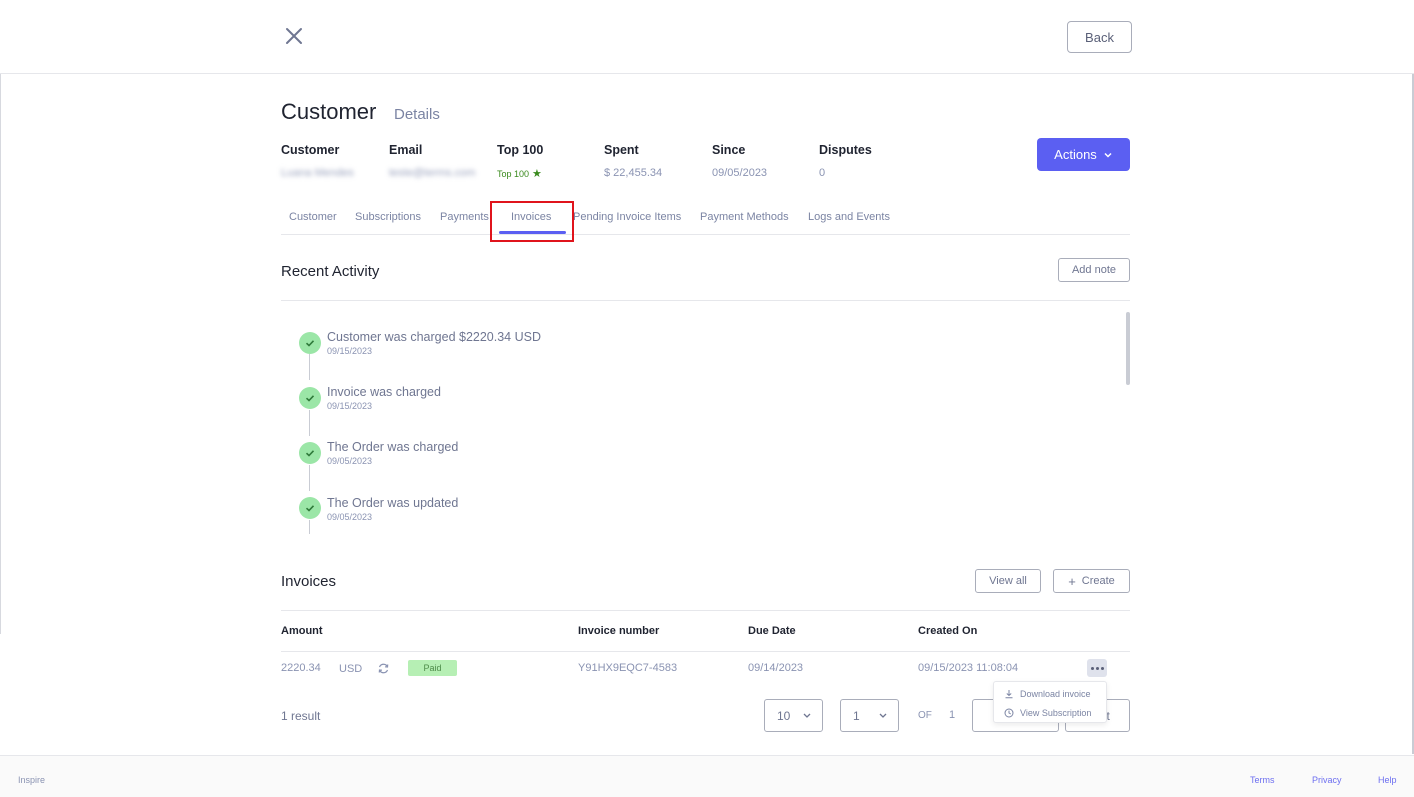 This screenshot has height=797, width=1414. I want to click on activity-title: The Order was charged, so click(393, 447).